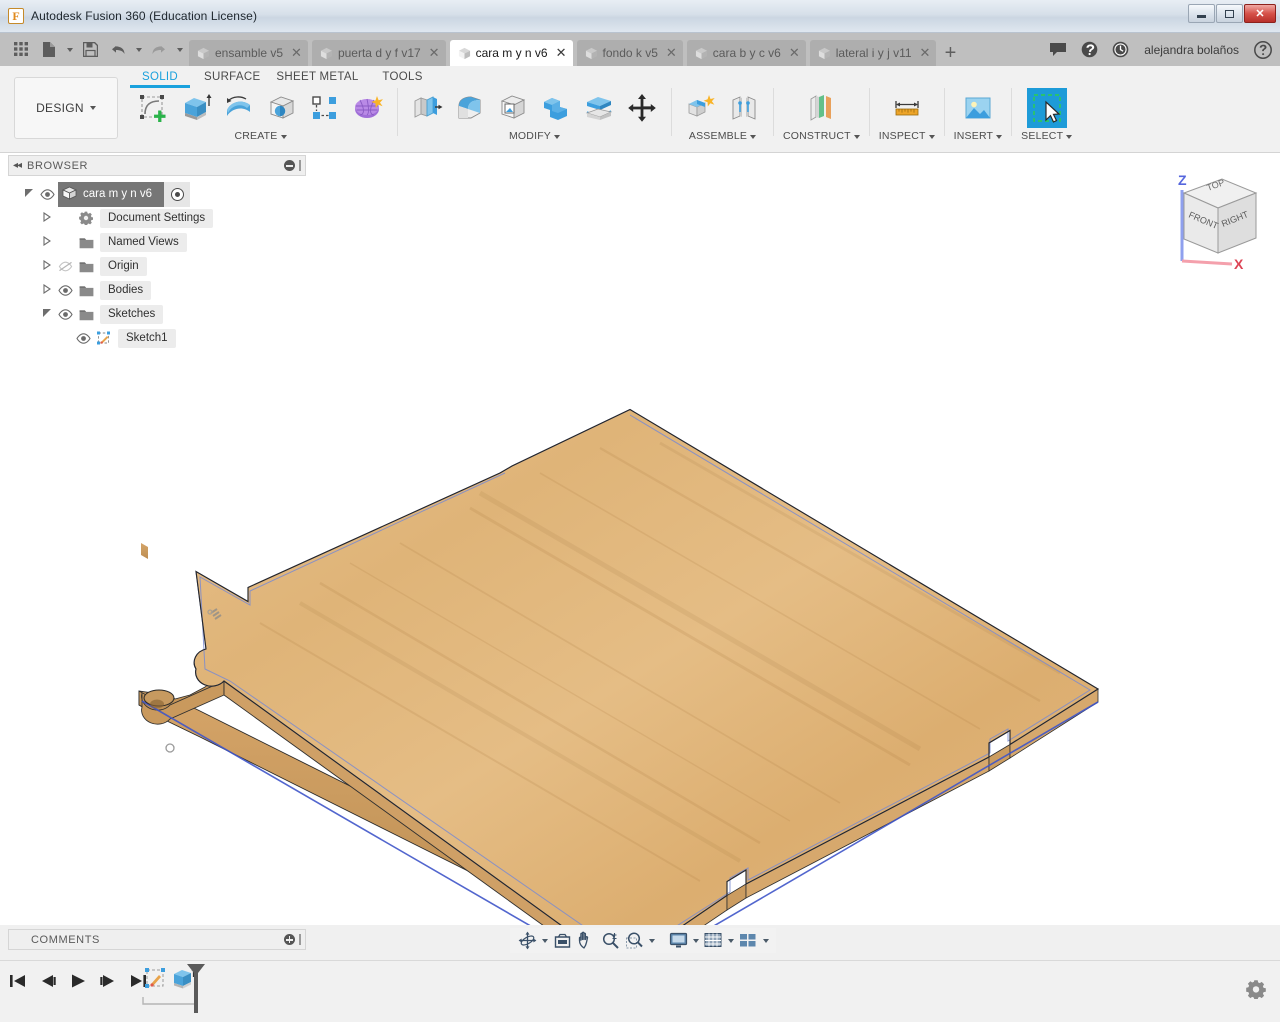 The width and height of the screenshot is (1280, 1022). What do you see at coordinates (562, 940) in the screenshot?
I see `look-at-icon` at bounding box center [562, 940].